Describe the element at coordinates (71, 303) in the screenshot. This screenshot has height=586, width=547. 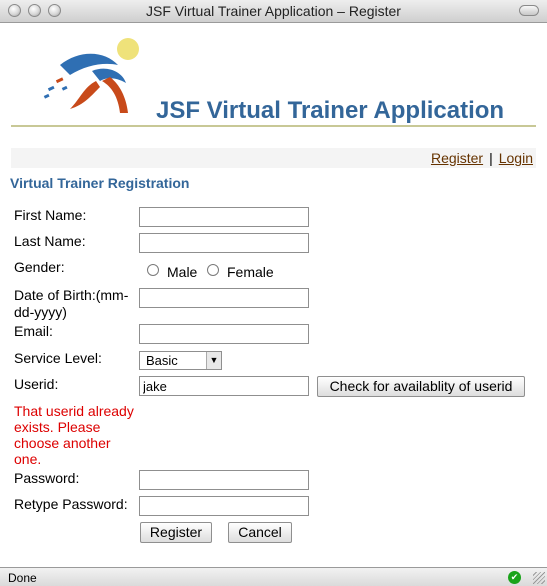
I see `dob-label: Date of Birth:(mm-dd-yyyy)` at that location.